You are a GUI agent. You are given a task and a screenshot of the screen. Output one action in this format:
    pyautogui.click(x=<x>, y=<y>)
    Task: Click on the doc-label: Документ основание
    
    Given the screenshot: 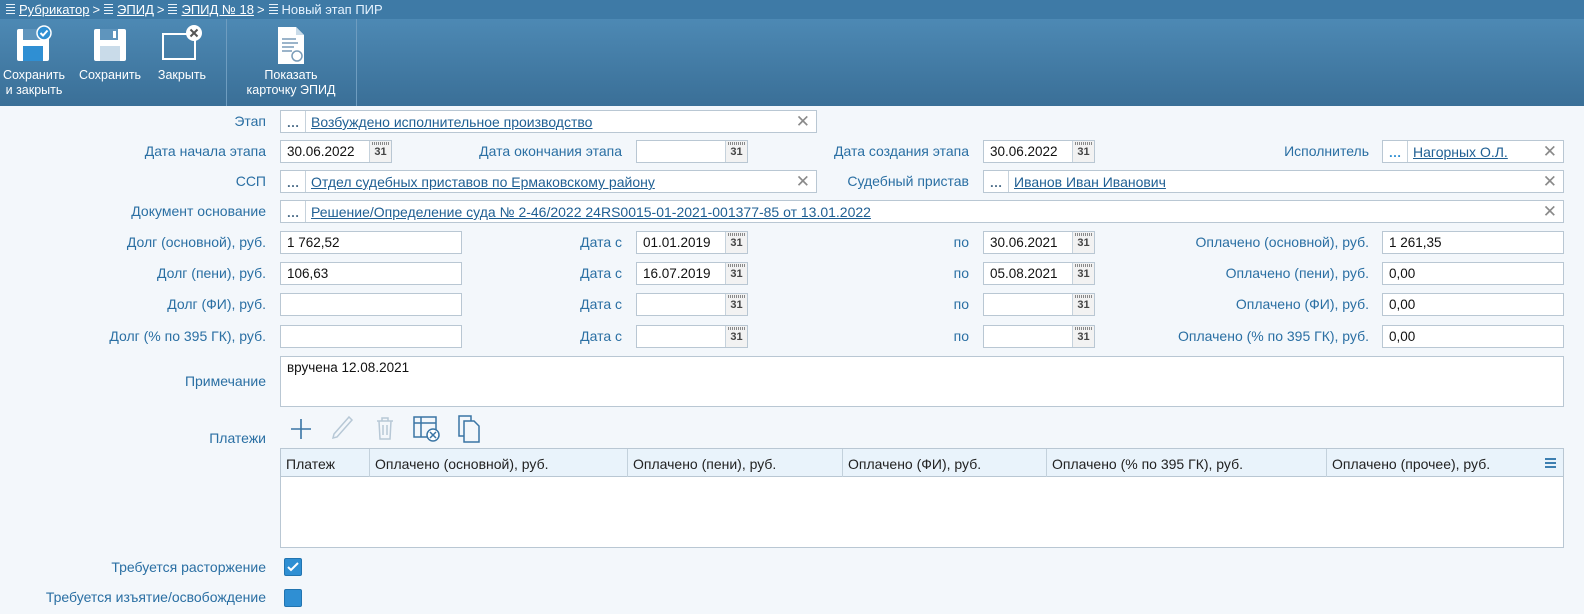 What is the action you would take?
    pyautogui.click(x=198, y=211)
    